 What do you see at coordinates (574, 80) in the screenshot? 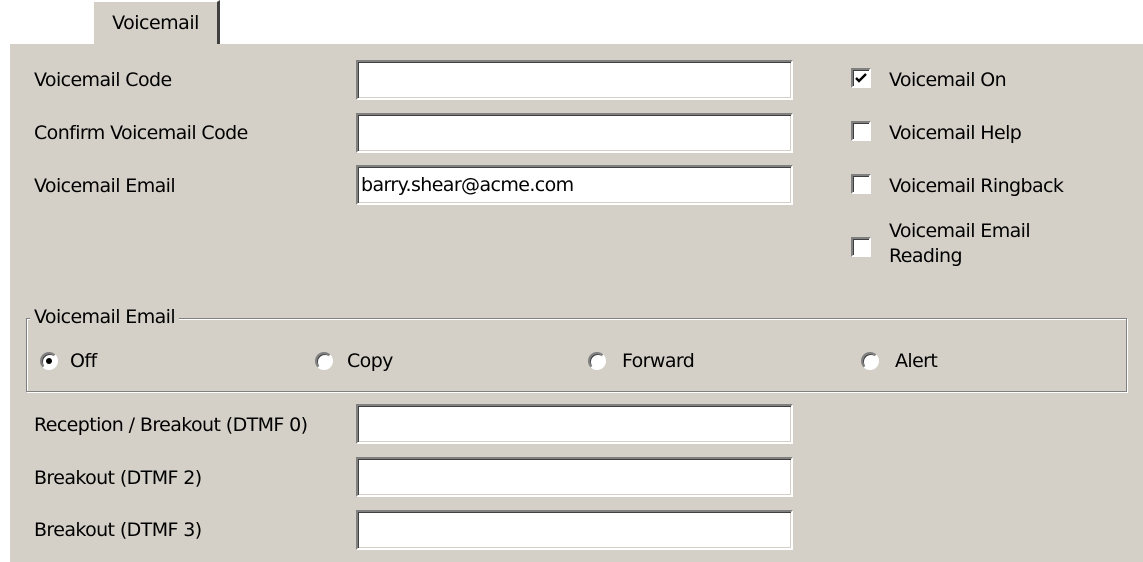
I see `voicemail-code-input` at bounding box center [574, 80].